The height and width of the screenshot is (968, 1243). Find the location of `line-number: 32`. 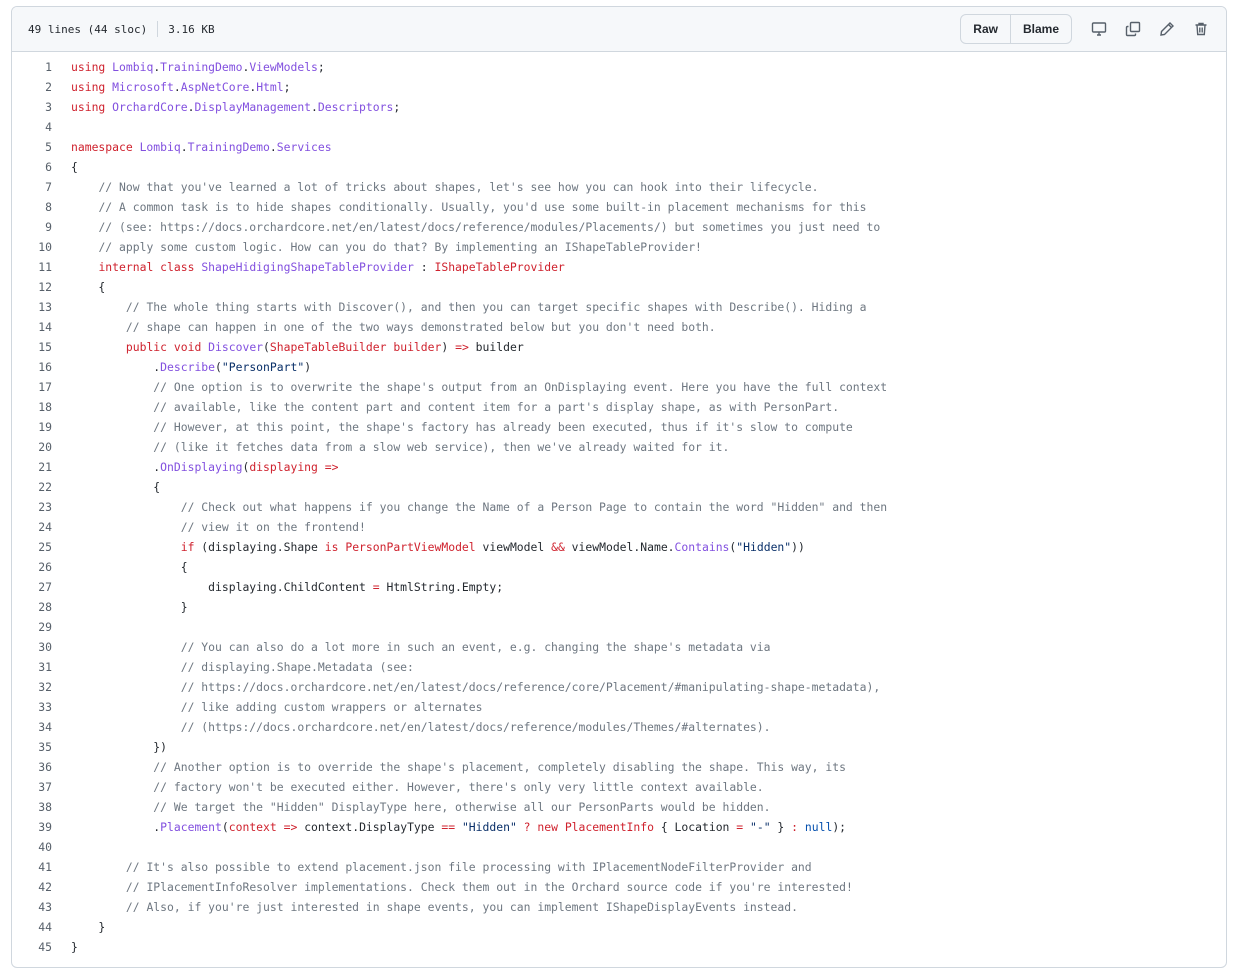

line-number: 32 is located at coordinates (41, 687).